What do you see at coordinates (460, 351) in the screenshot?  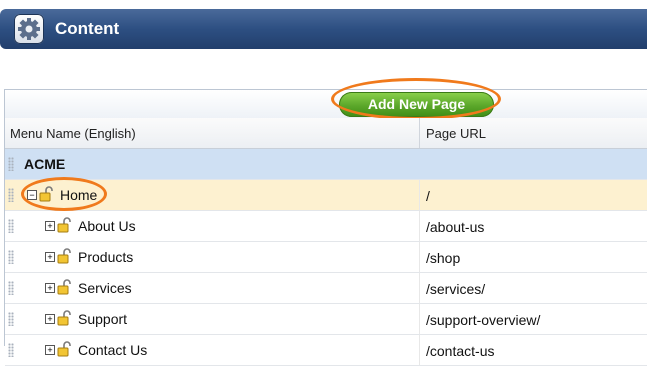 I see `row-url: /contact-us` at bounding box center [460, 351].